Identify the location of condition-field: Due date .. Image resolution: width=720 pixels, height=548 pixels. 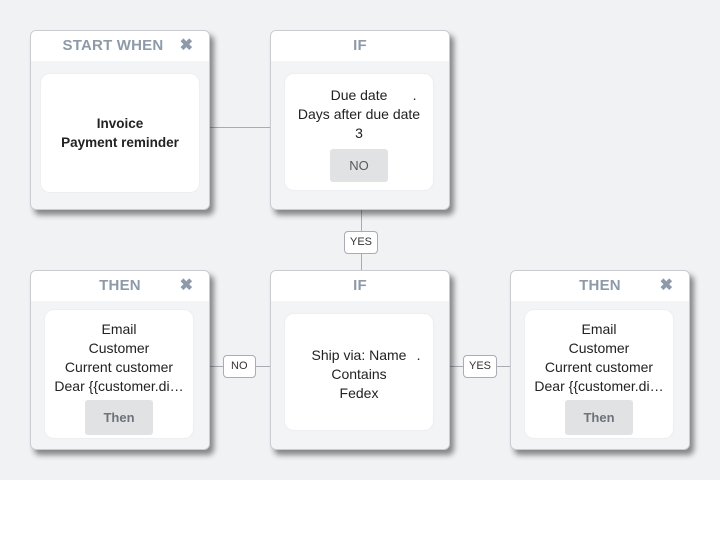
(373, 95).